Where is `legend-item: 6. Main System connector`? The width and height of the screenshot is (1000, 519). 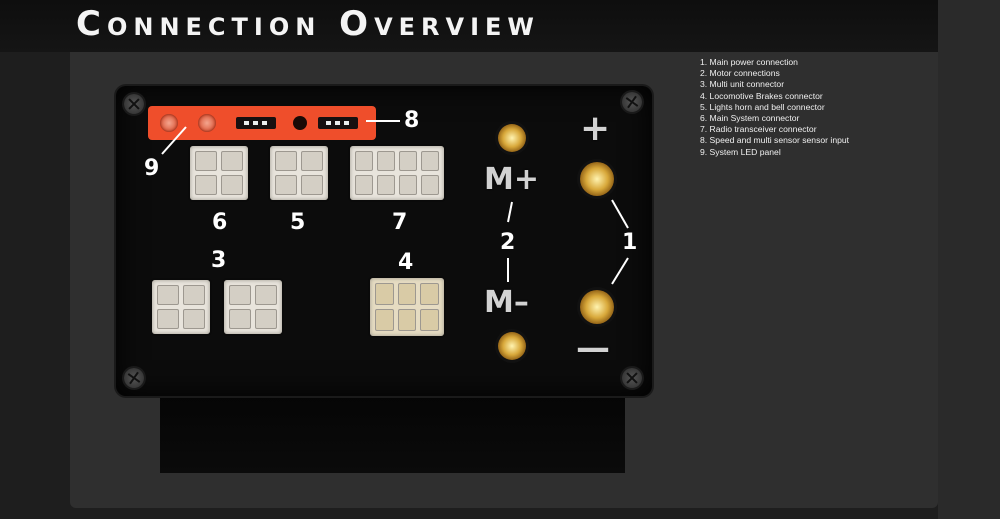
legend-item: 6. Main System connector is located at coordinates (750, 118).